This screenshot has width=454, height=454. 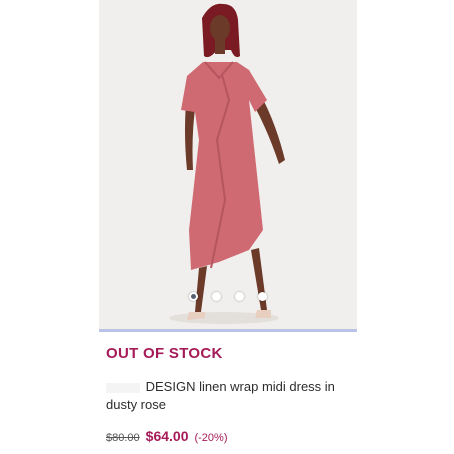 I want to click on price-row: $80.00 $64.00 (-20%), so click(x=228, y=436).